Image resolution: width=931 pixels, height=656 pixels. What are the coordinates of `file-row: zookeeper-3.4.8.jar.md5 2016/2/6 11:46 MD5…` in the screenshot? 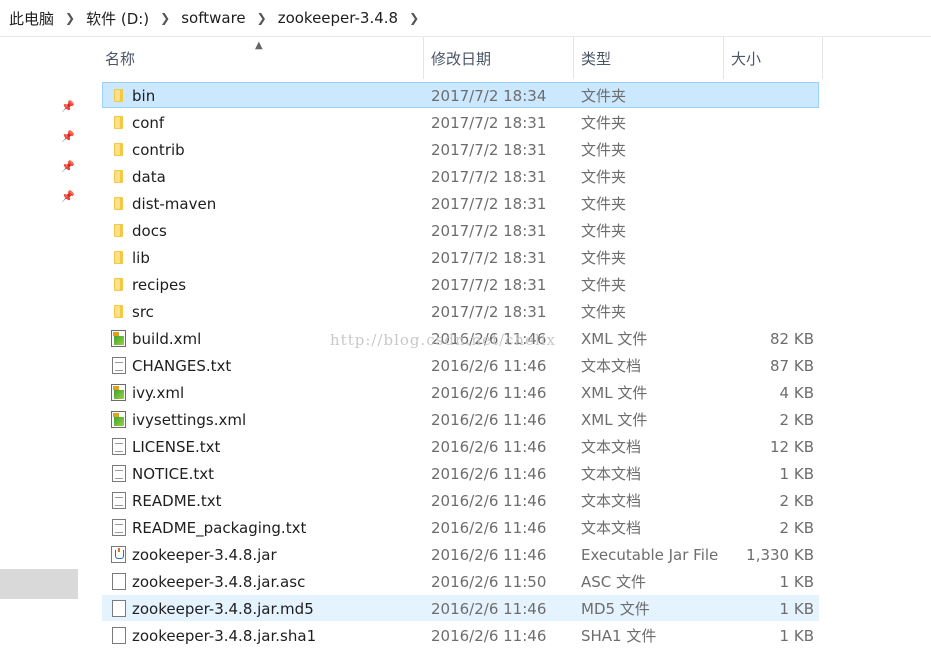 It's located at (460, 608).